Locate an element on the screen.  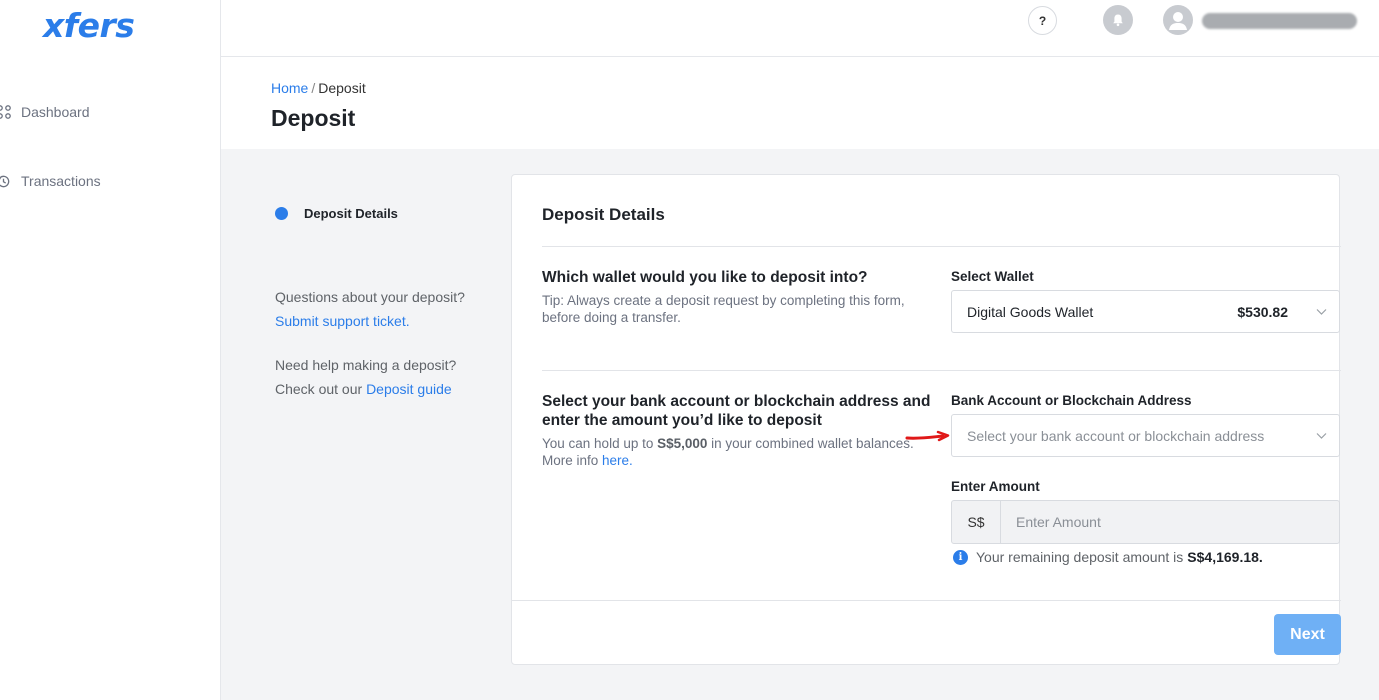
step-label: Deposit Details is located at coordinates (351, 213).